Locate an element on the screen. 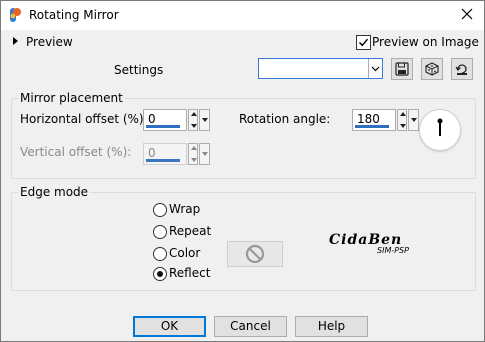  expand-preview-chevron-icon is located at coordinates (15, 41).